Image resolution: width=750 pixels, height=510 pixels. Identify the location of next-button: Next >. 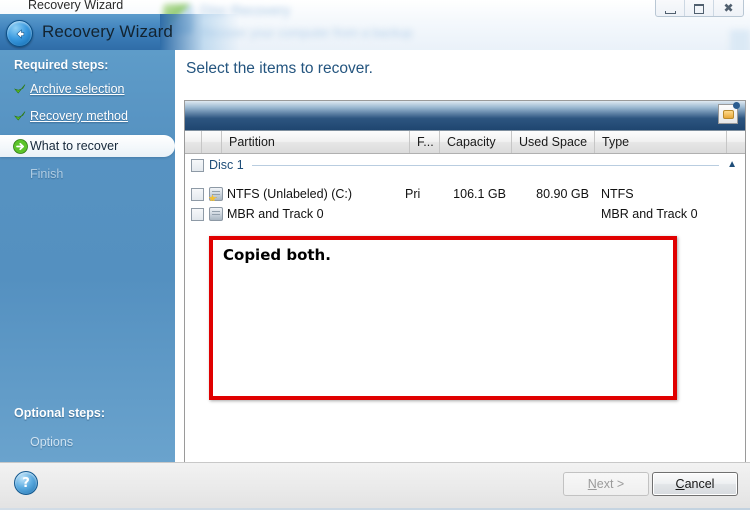
(606, 484).